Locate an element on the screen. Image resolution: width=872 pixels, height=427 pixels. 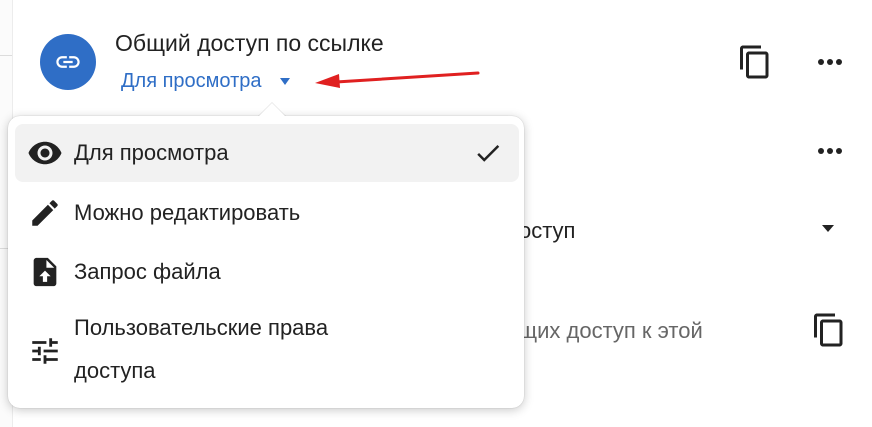
copy-button is located at coordinates (829, 330).